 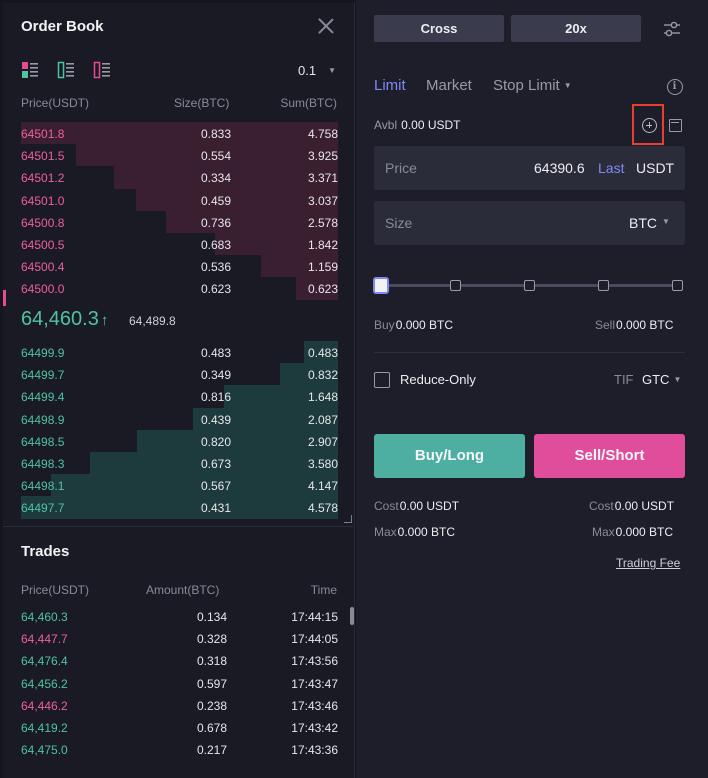 I want to click on tick-size-select: 0.1 ▼, so click(x=317, y=70).